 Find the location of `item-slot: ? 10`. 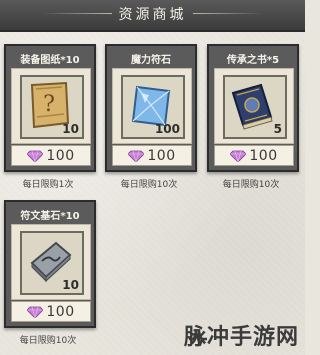

item-slot: ? 10 is located at coordinates (51, 106).